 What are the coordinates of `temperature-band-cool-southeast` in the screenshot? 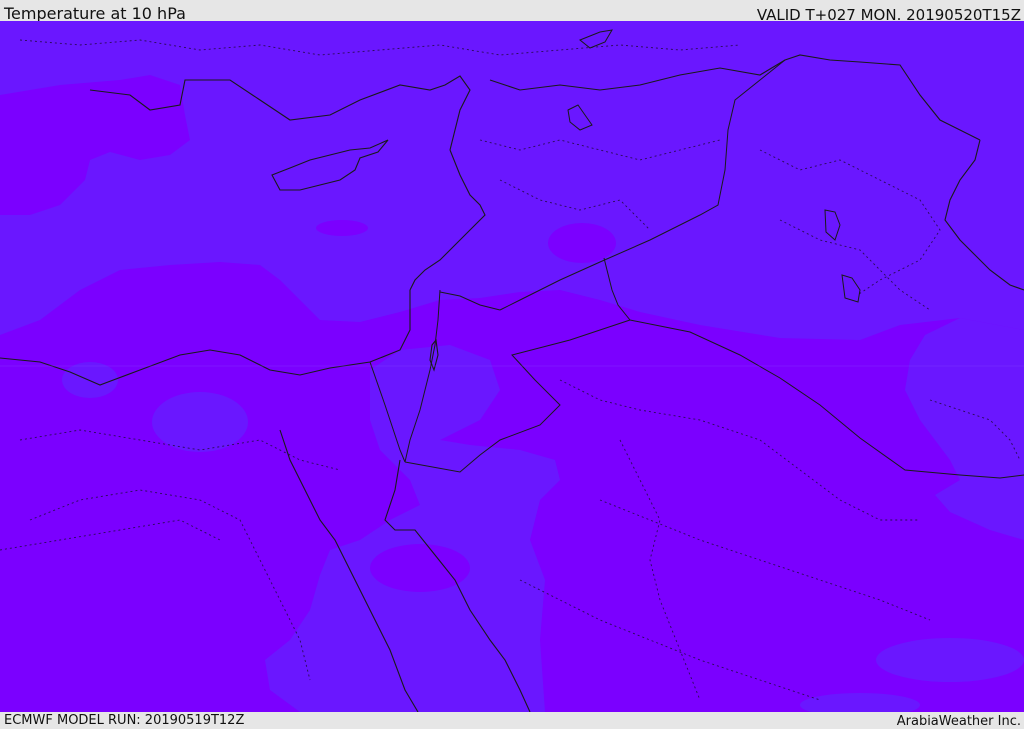 It's located at (950, 660).